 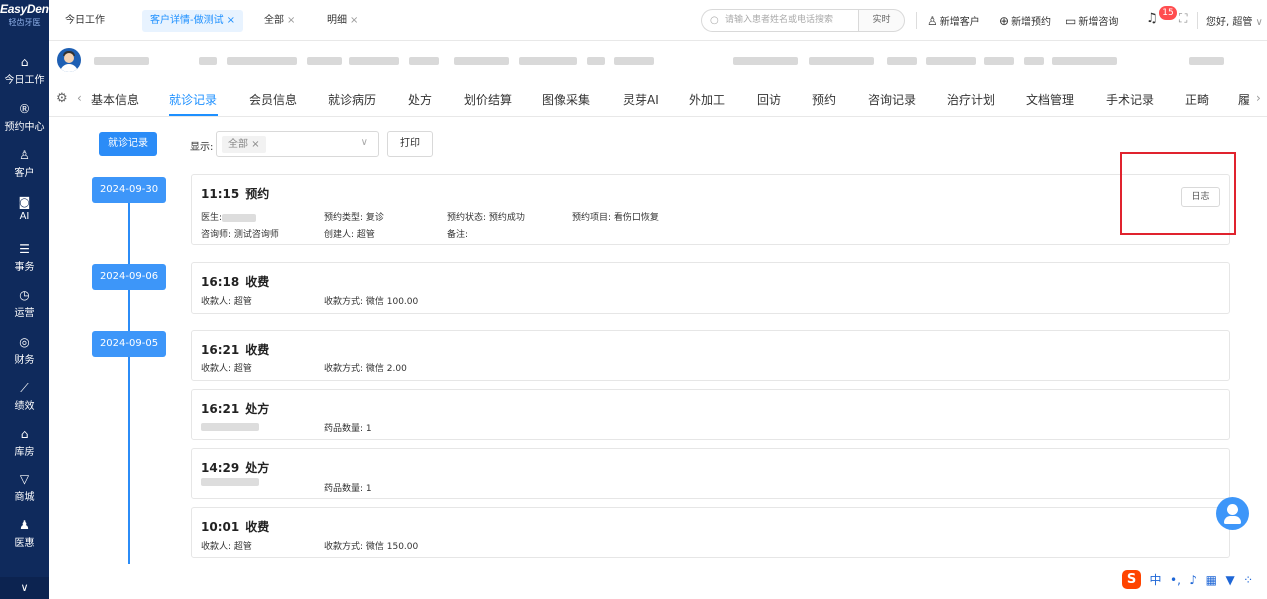 What do you see at coordinates (1244, 99) in the screenshot?
I see `tab-truncated: 履` at bounding box center [1244, 99].